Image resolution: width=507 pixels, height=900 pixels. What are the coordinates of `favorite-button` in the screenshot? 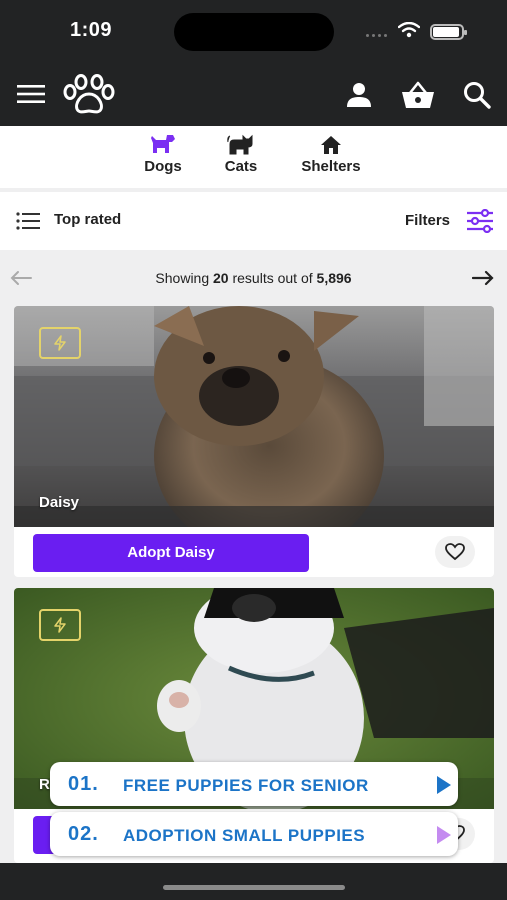 It's located at (455, 552).